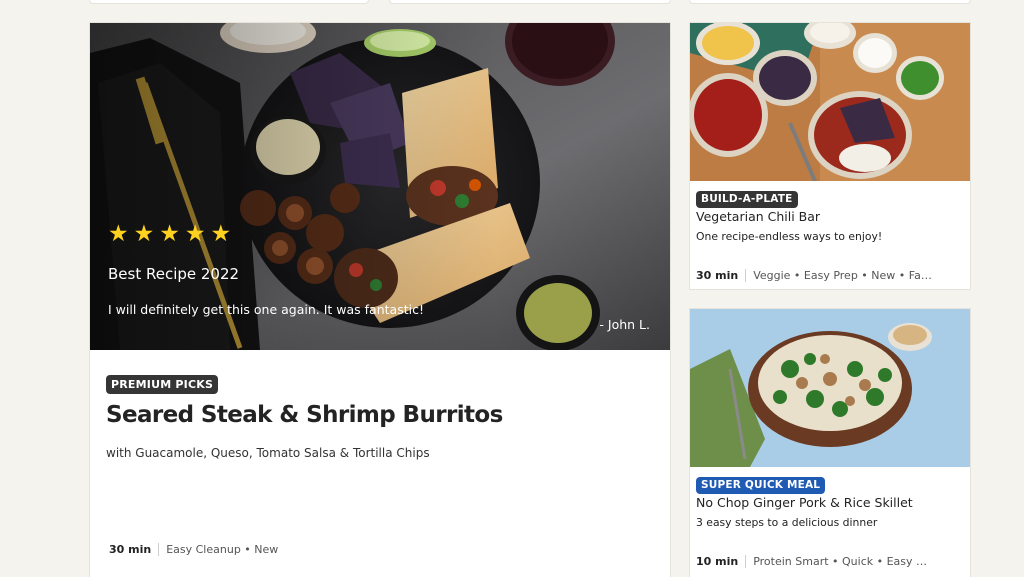  Describe the element at coordinates (721, 561) in the screenshot. I see `cook-time: 10 min` at that location.